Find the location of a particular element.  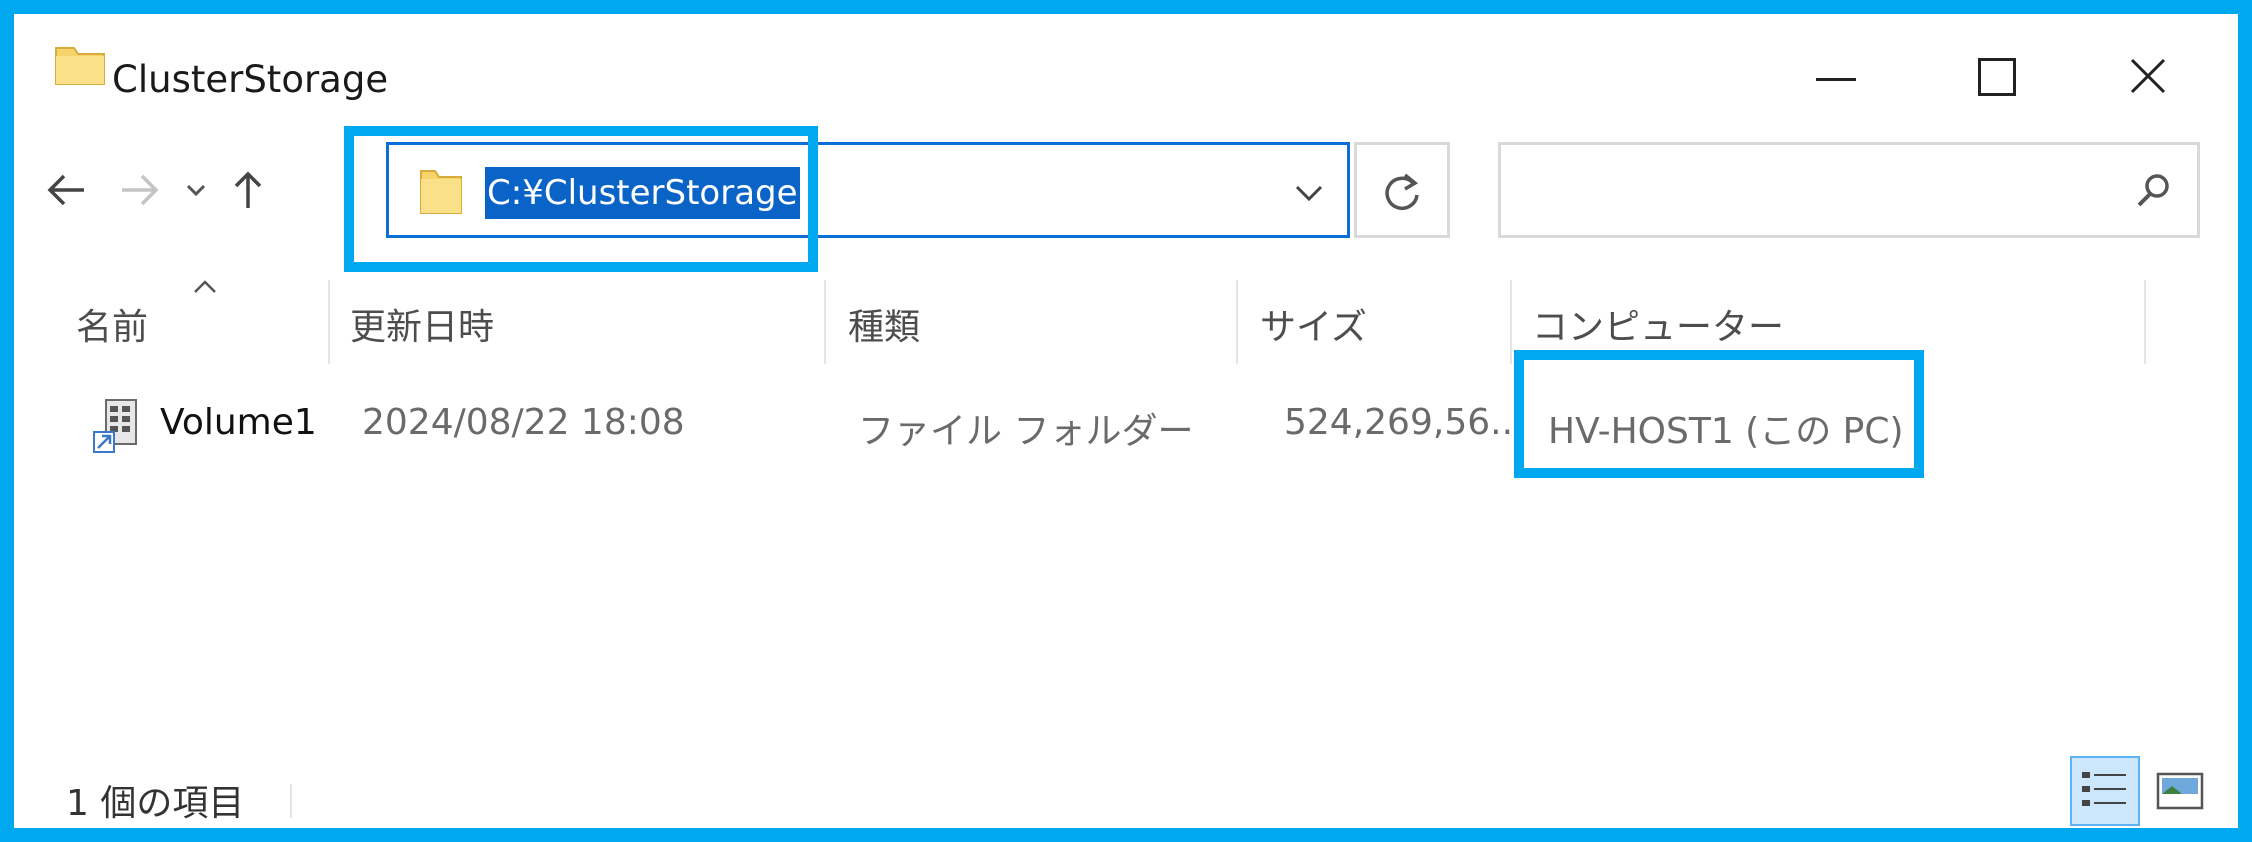

title-bar: ClusterStorage is located at coordinates (1126, 69).